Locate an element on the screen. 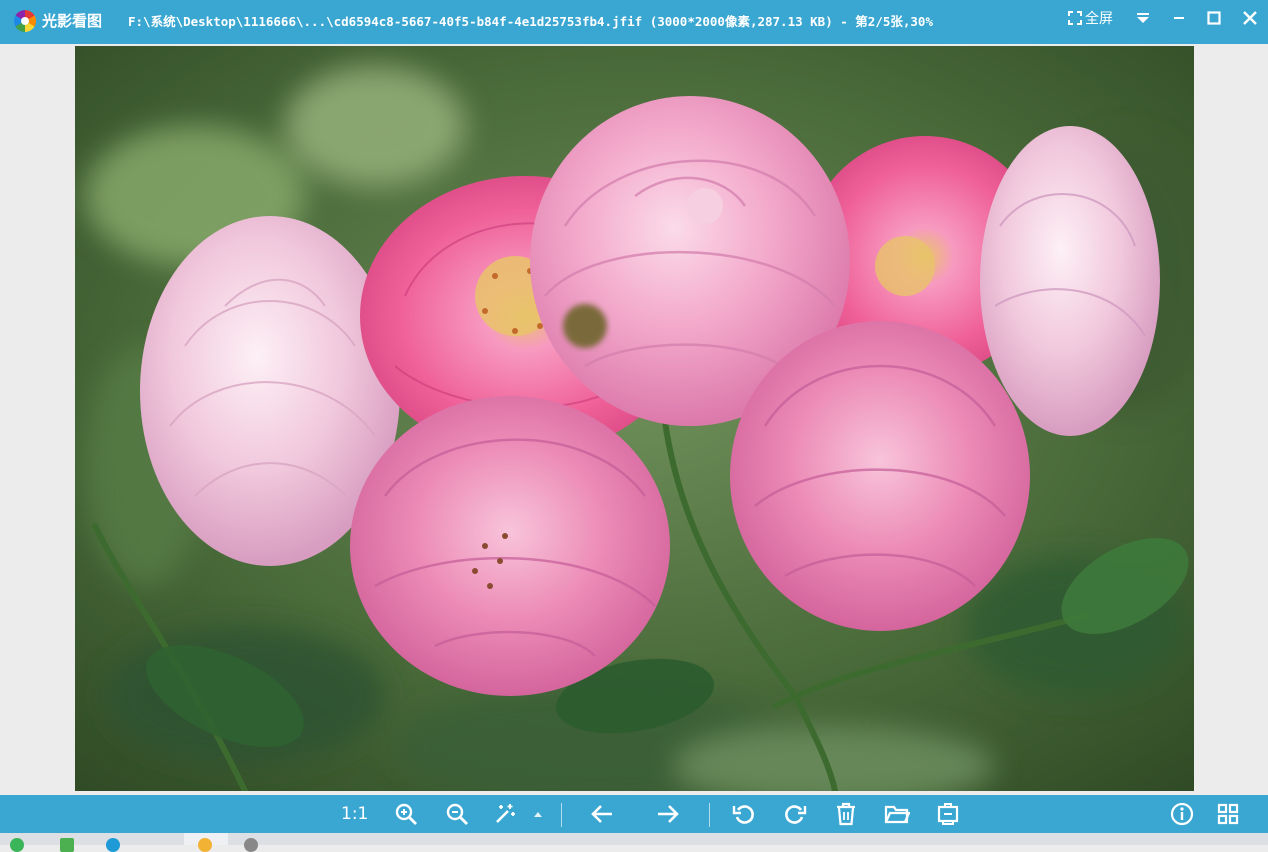 The image size is (1268, 852). maximize-icon is located at coordinates (1214, 18).